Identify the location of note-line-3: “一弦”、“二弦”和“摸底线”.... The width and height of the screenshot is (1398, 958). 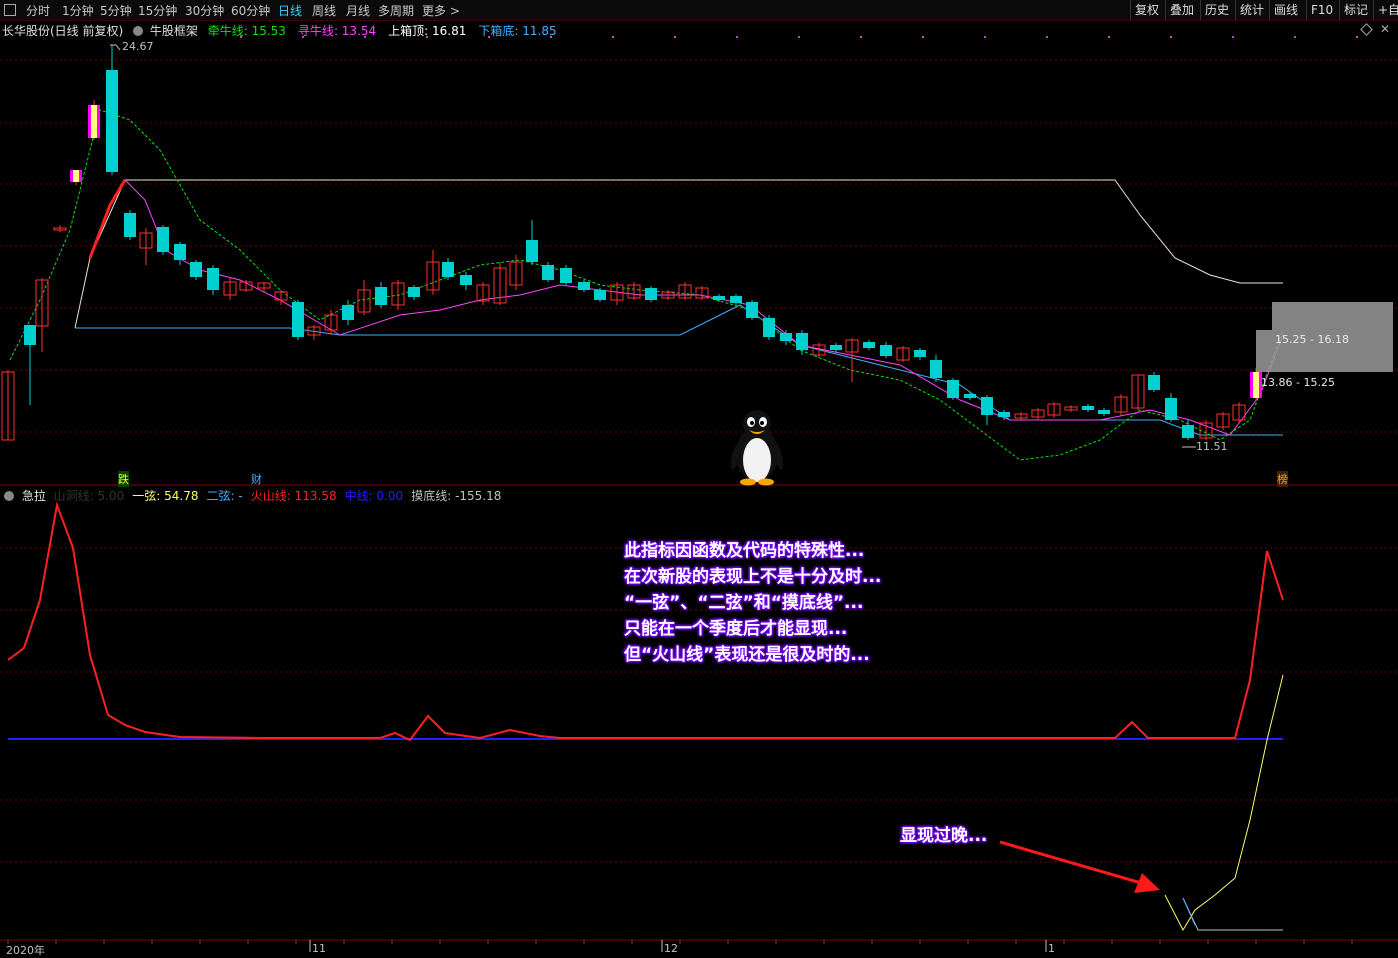
(744, 603).